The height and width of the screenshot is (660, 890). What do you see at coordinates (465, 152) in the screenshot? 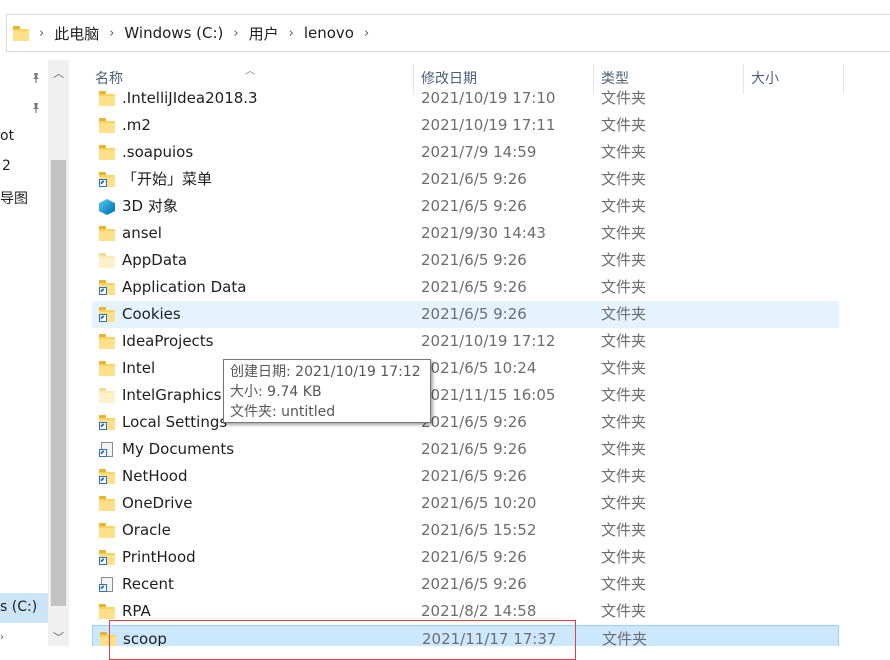
I see `table-row: .soapuios 2021/7/9 14:59 文件夹` at bounding box center [465, 152].